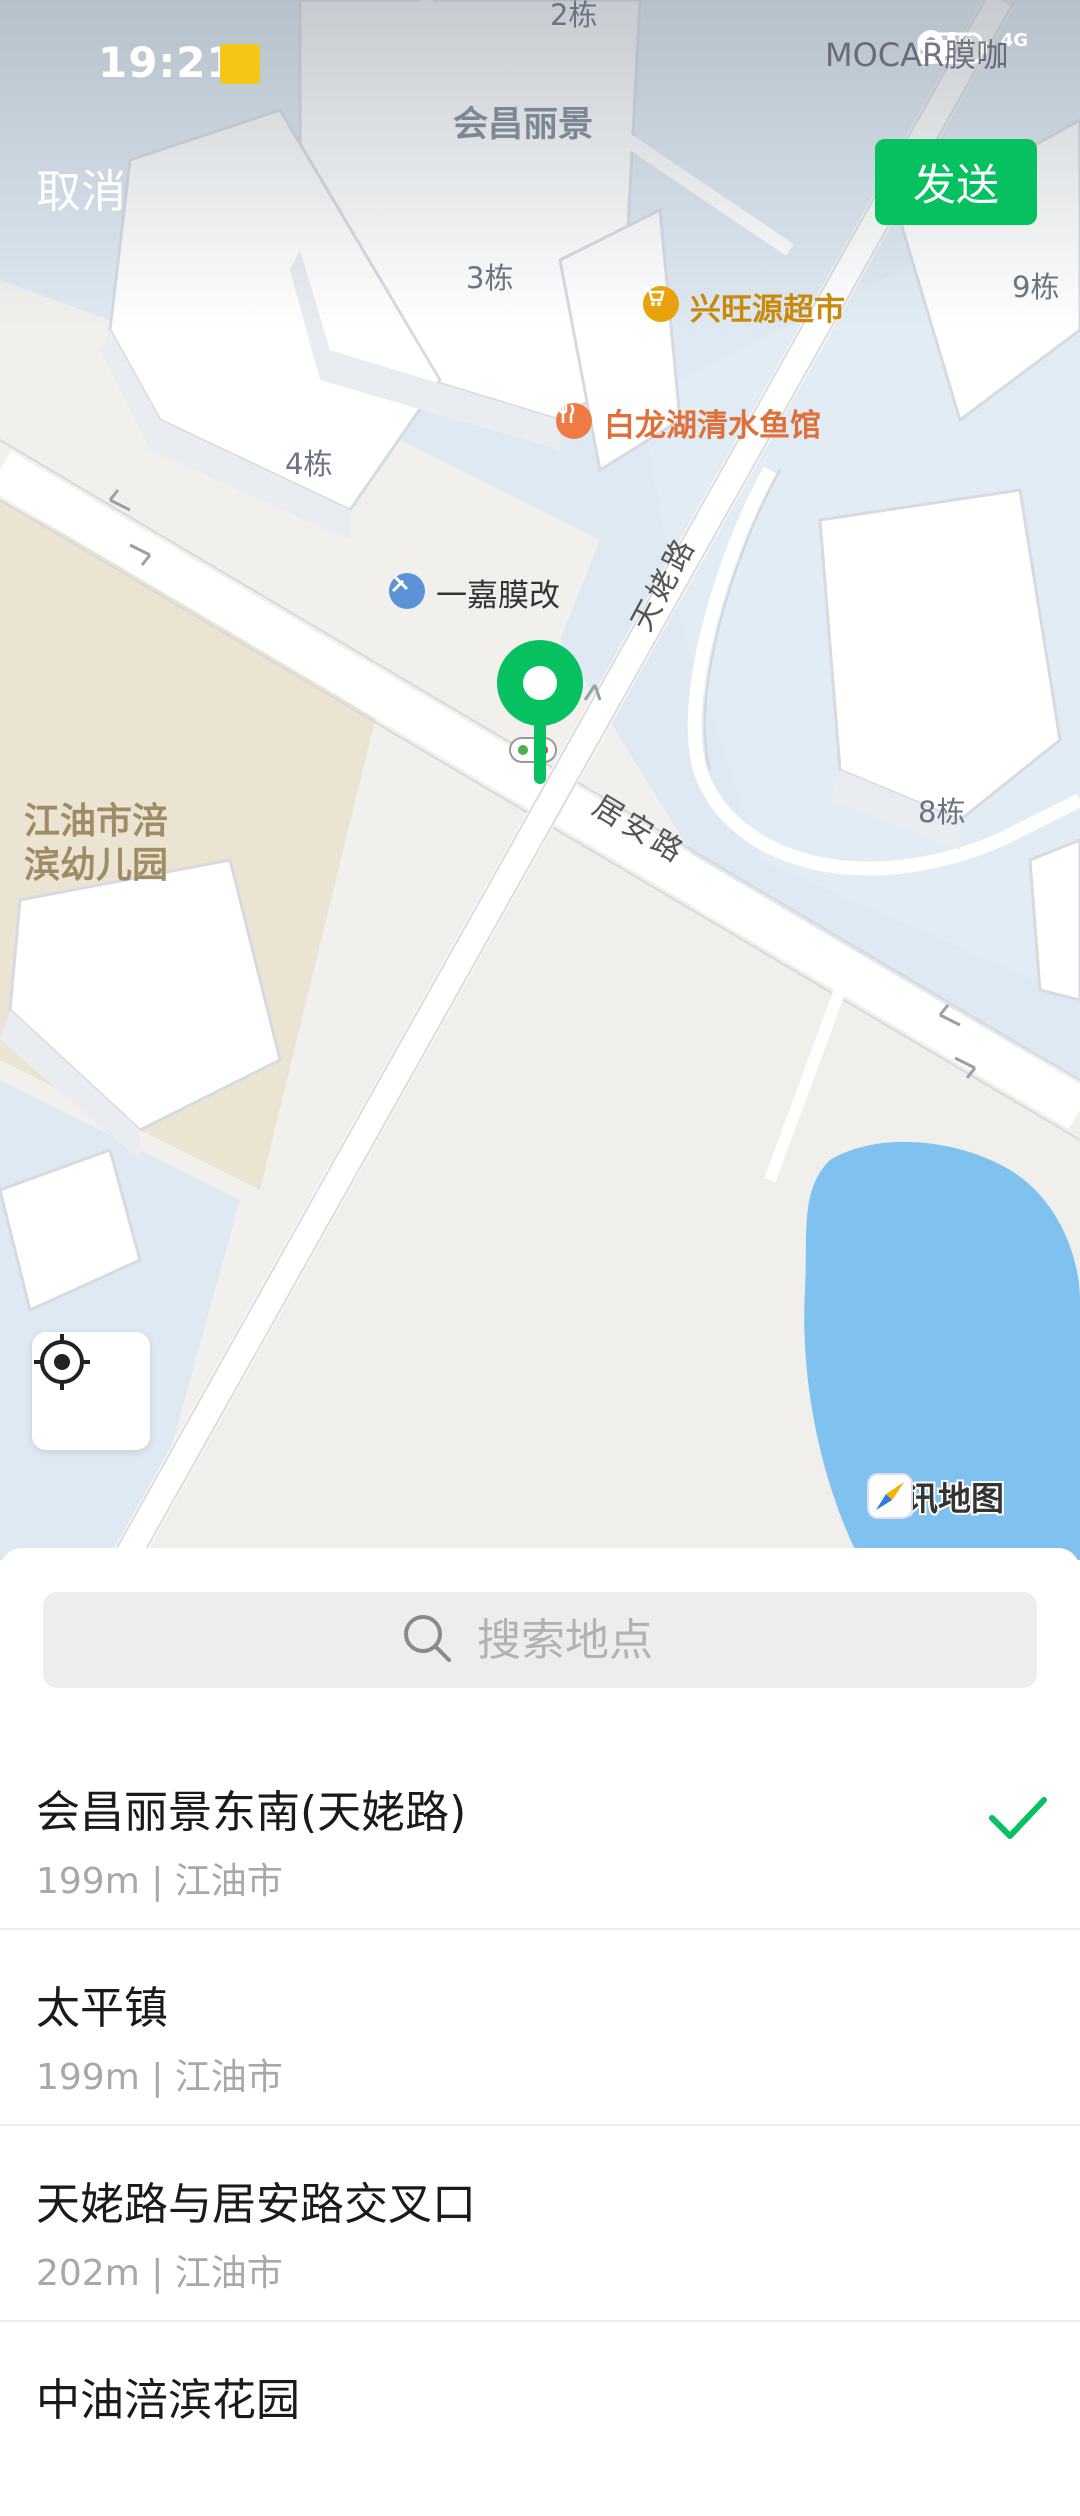  I want to click on search-input, so click(577, 1640).